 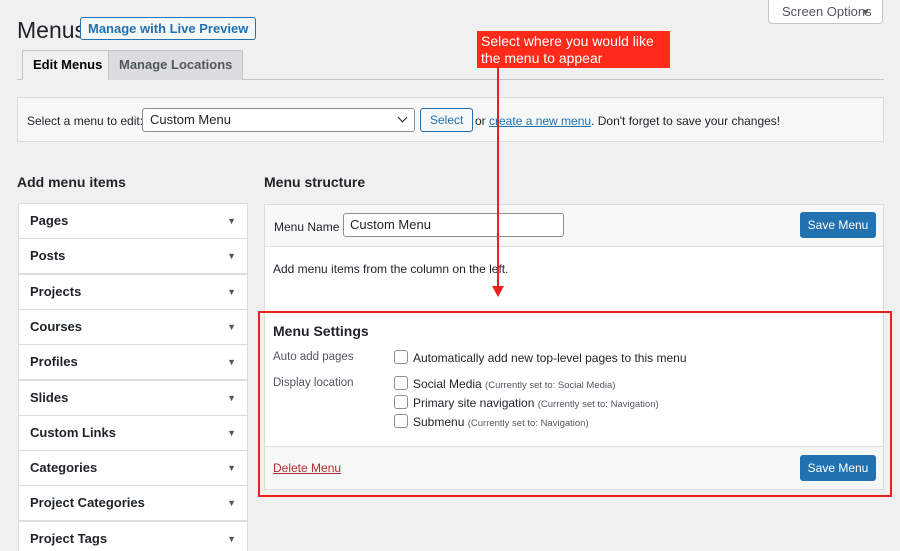 I want to click on accordion-item: Profiles ▼, so click(x=133, y=362).